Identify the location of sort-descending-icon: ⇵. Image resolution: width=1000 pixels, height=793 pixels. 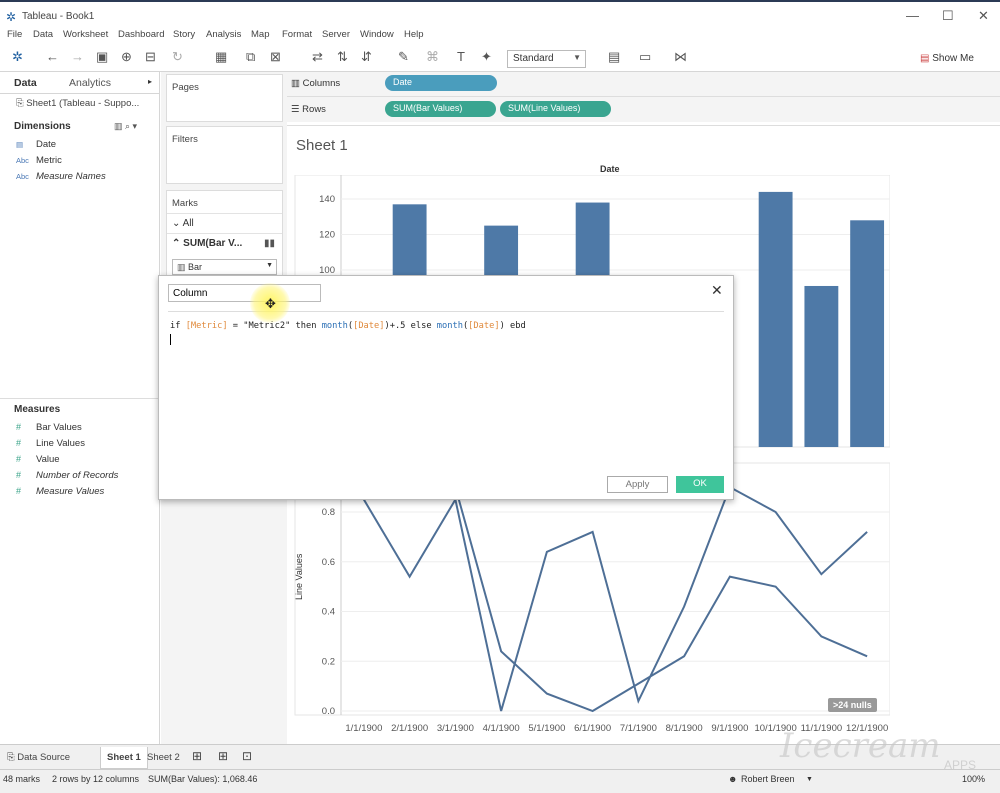
(366, 57).